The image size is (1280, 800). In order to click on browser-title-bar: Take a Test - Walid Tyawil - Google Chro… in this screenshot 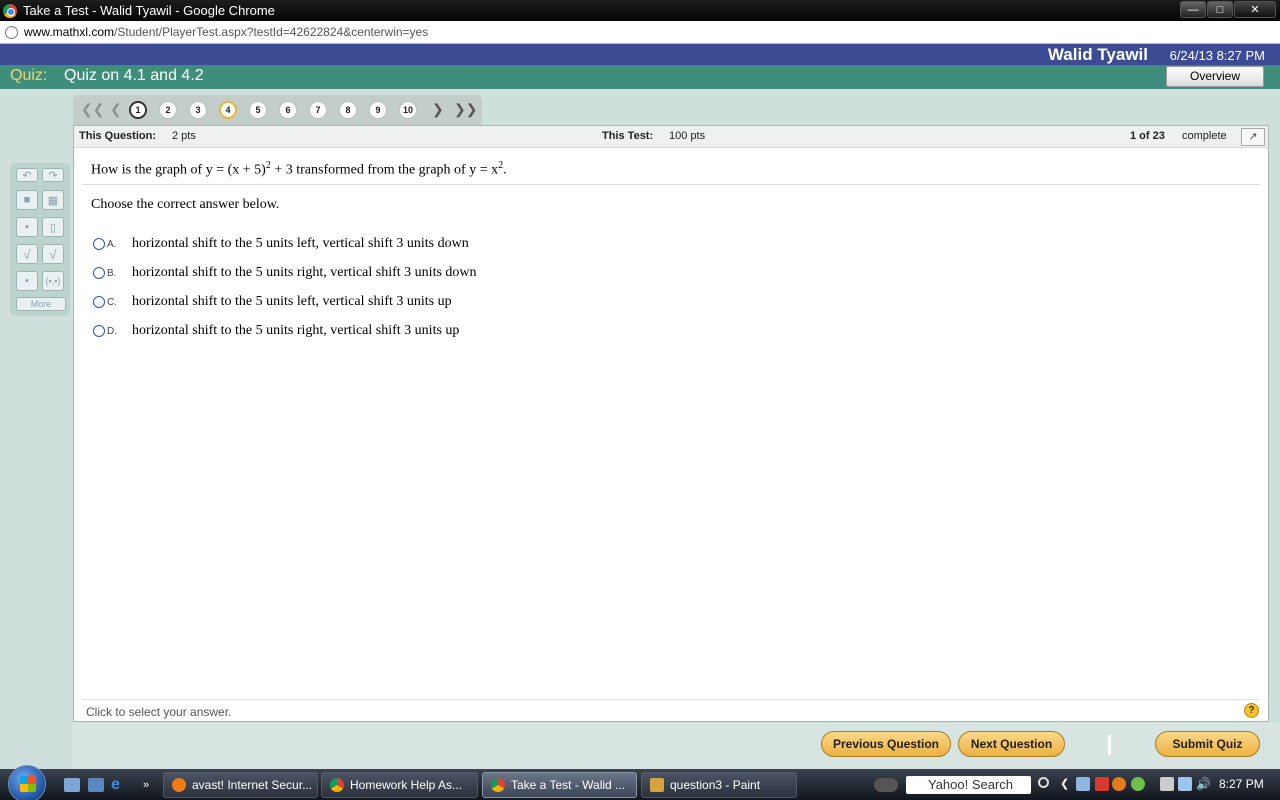, I will do `click(640, 10)`.